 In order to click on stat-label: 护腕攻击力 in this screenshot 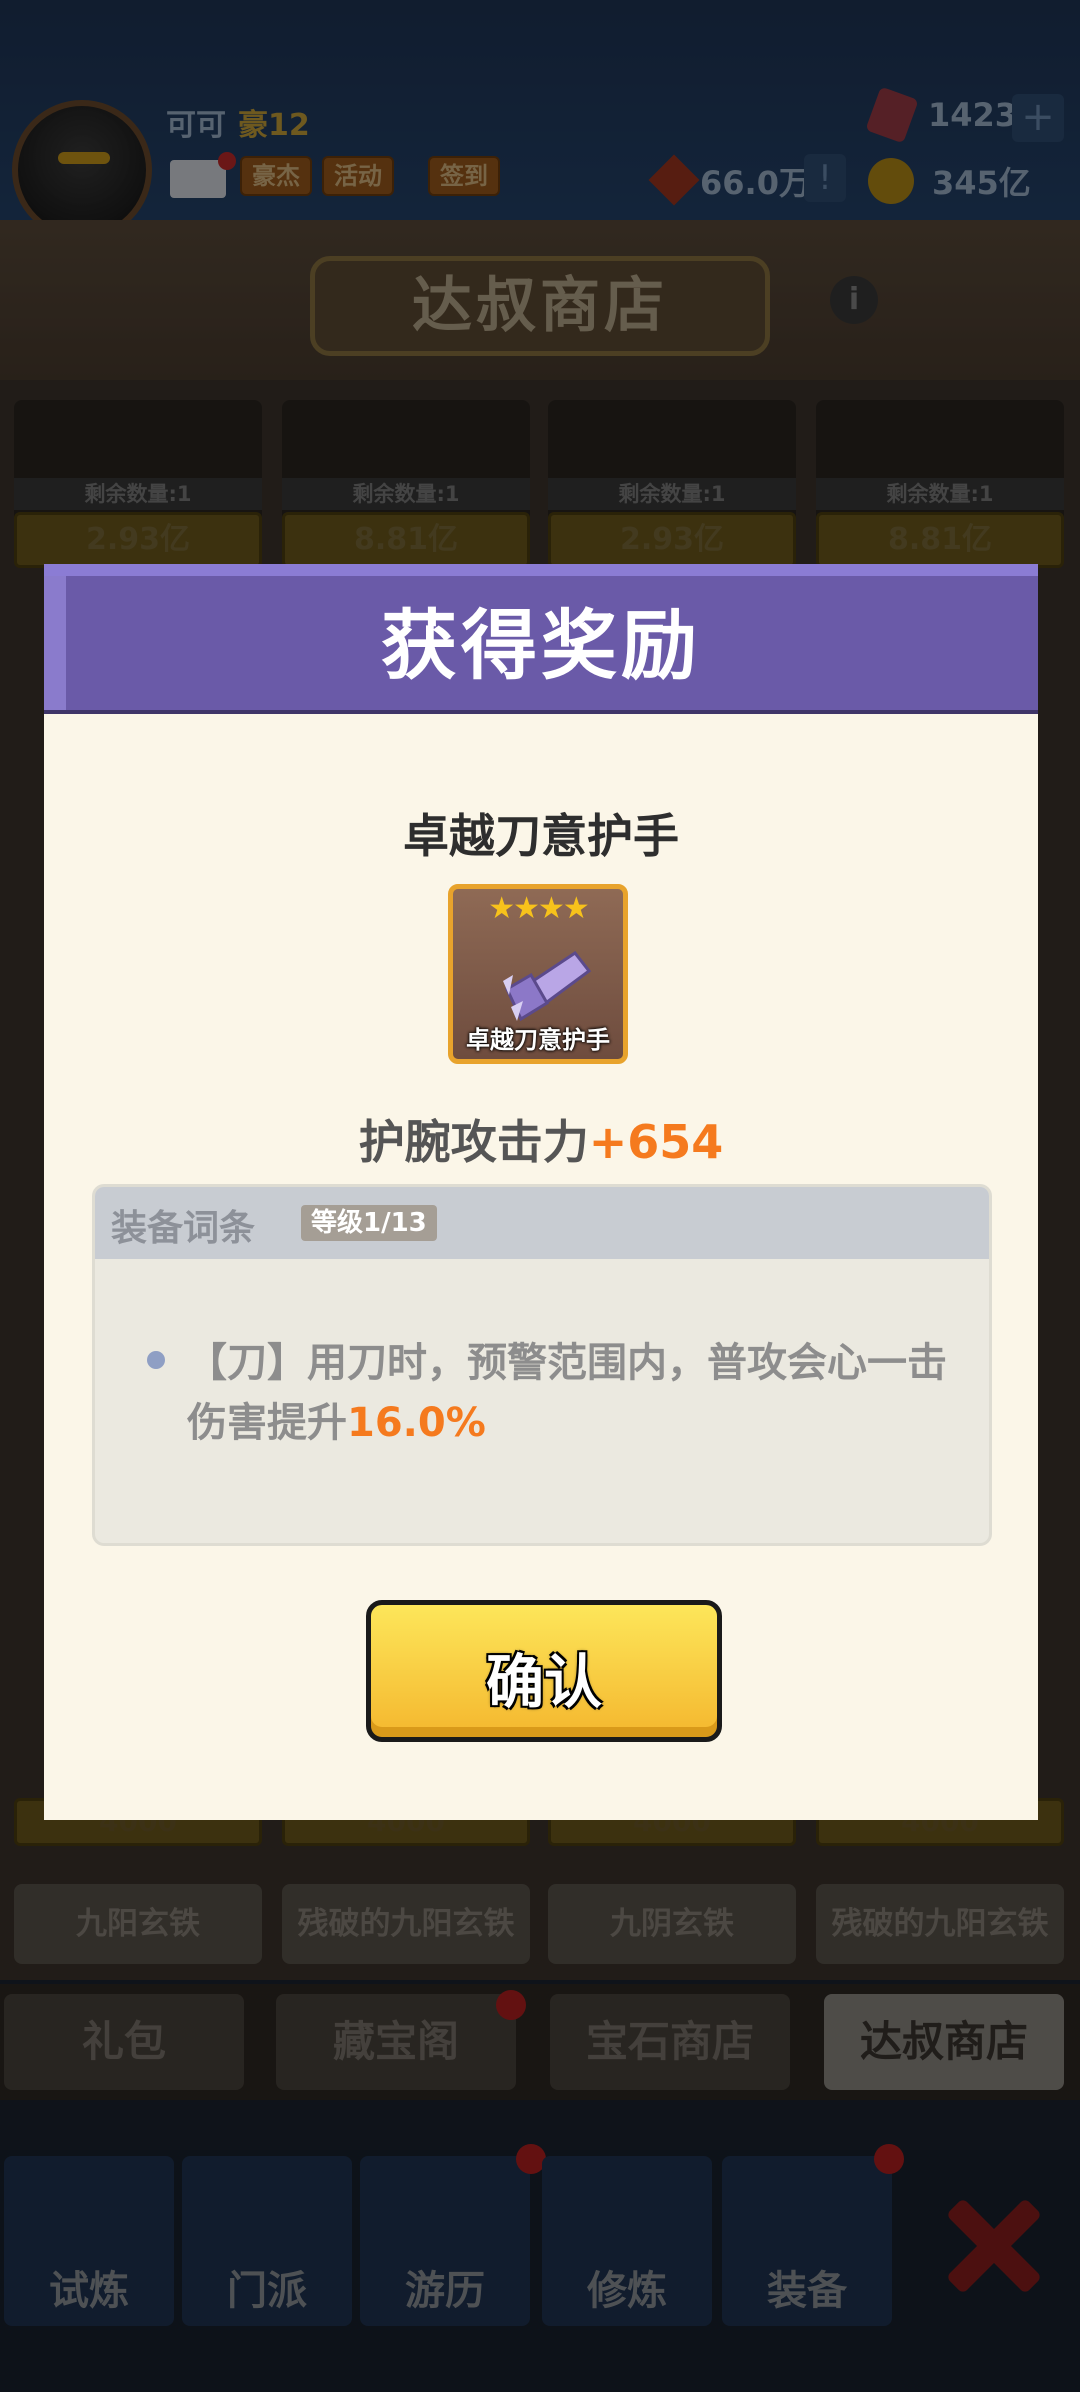, I will do `click(473, 1142)`.